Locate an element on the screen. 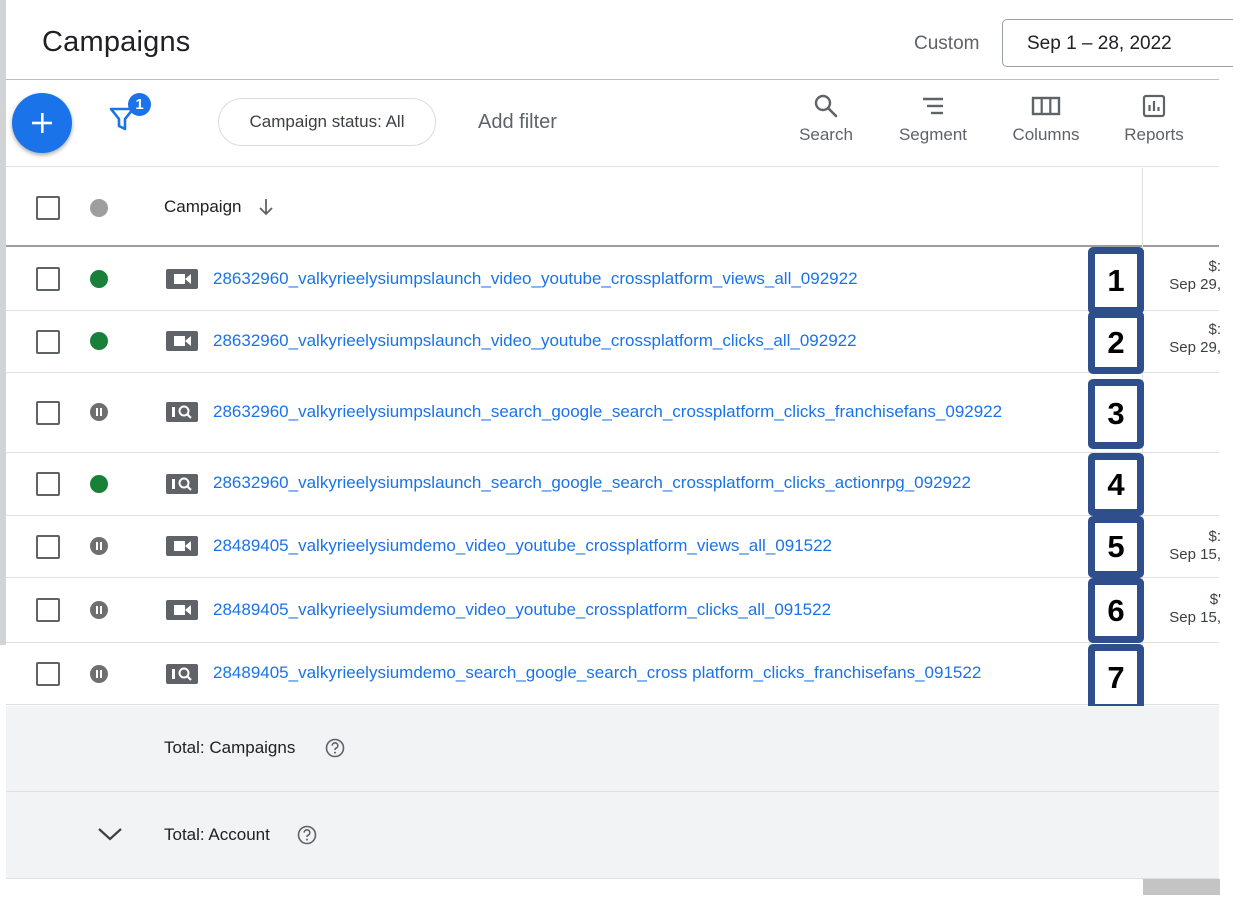 The width and height of the screenshot is (1233, 908). row-number-marker: 6 is located at coordinates (1116, 610).